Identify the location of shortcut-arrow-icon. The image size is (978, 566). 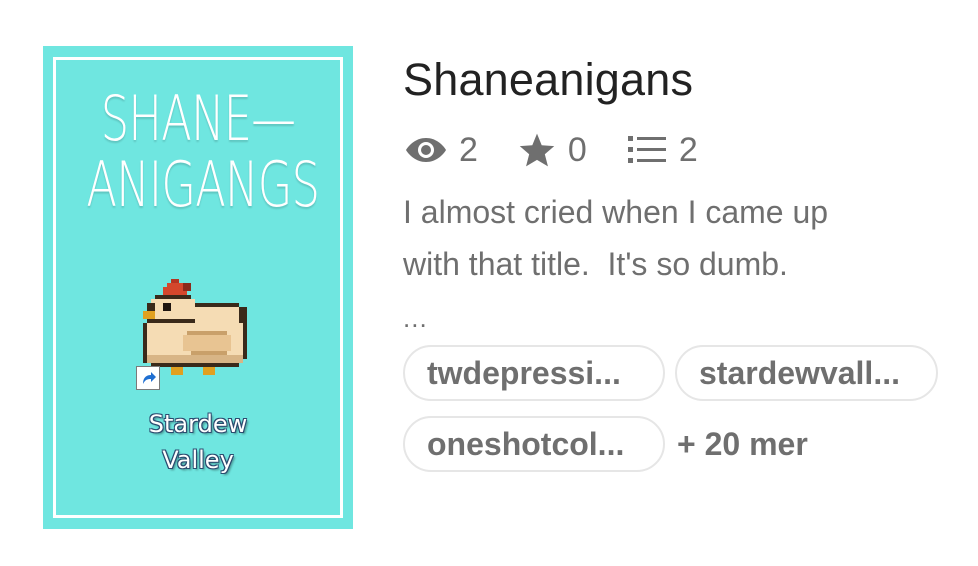
(148, 378).